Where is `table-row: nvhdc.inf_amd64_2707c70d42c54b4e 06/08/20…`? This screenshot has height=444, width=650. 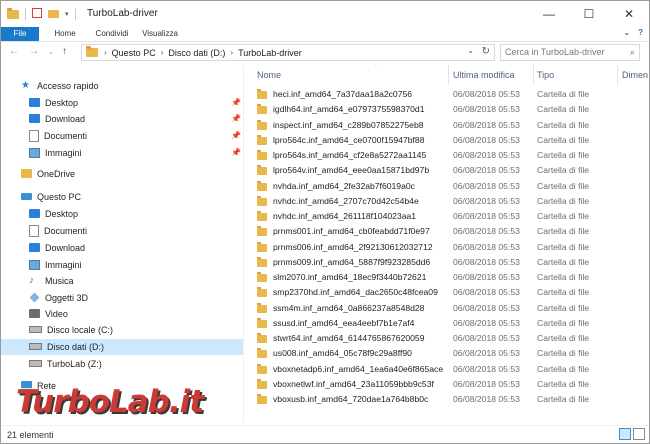
table-row: nvhdc.inf_amd64_2707c70d42c54b4e 06/08/20… is located at coordinates (449, 201).